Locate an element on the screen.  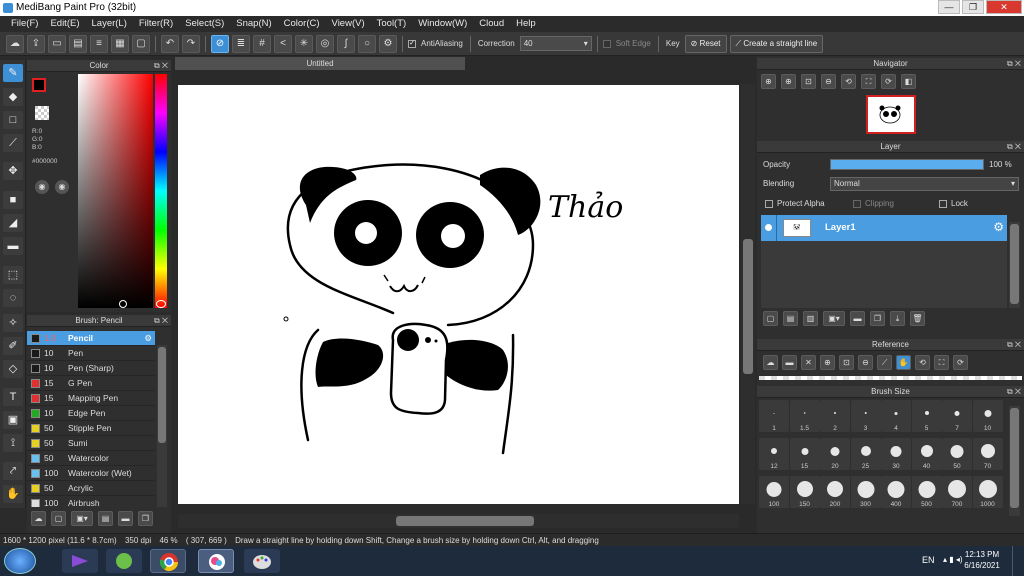
reference-fullscreen-icon: ⛶ is located at coordinates (941, 362).